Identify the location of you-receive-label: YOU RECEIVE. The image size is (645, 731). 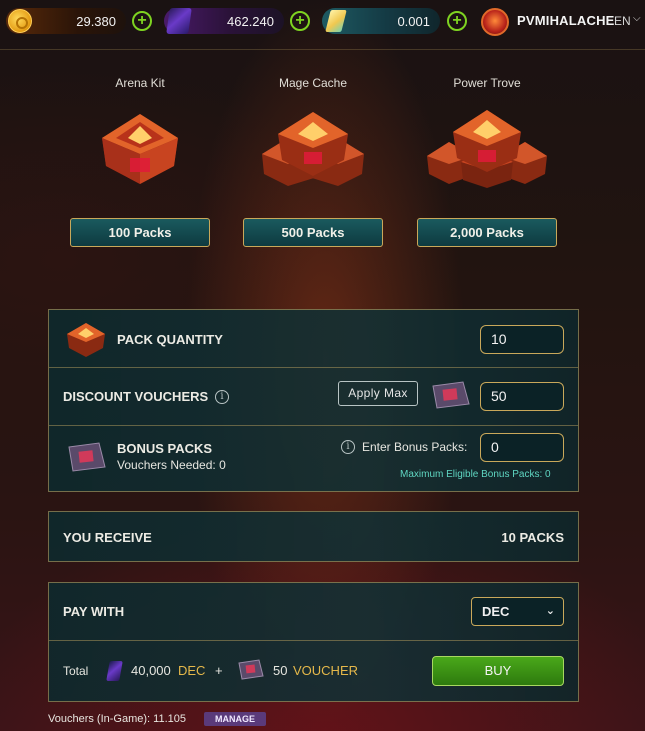
(107, 537).